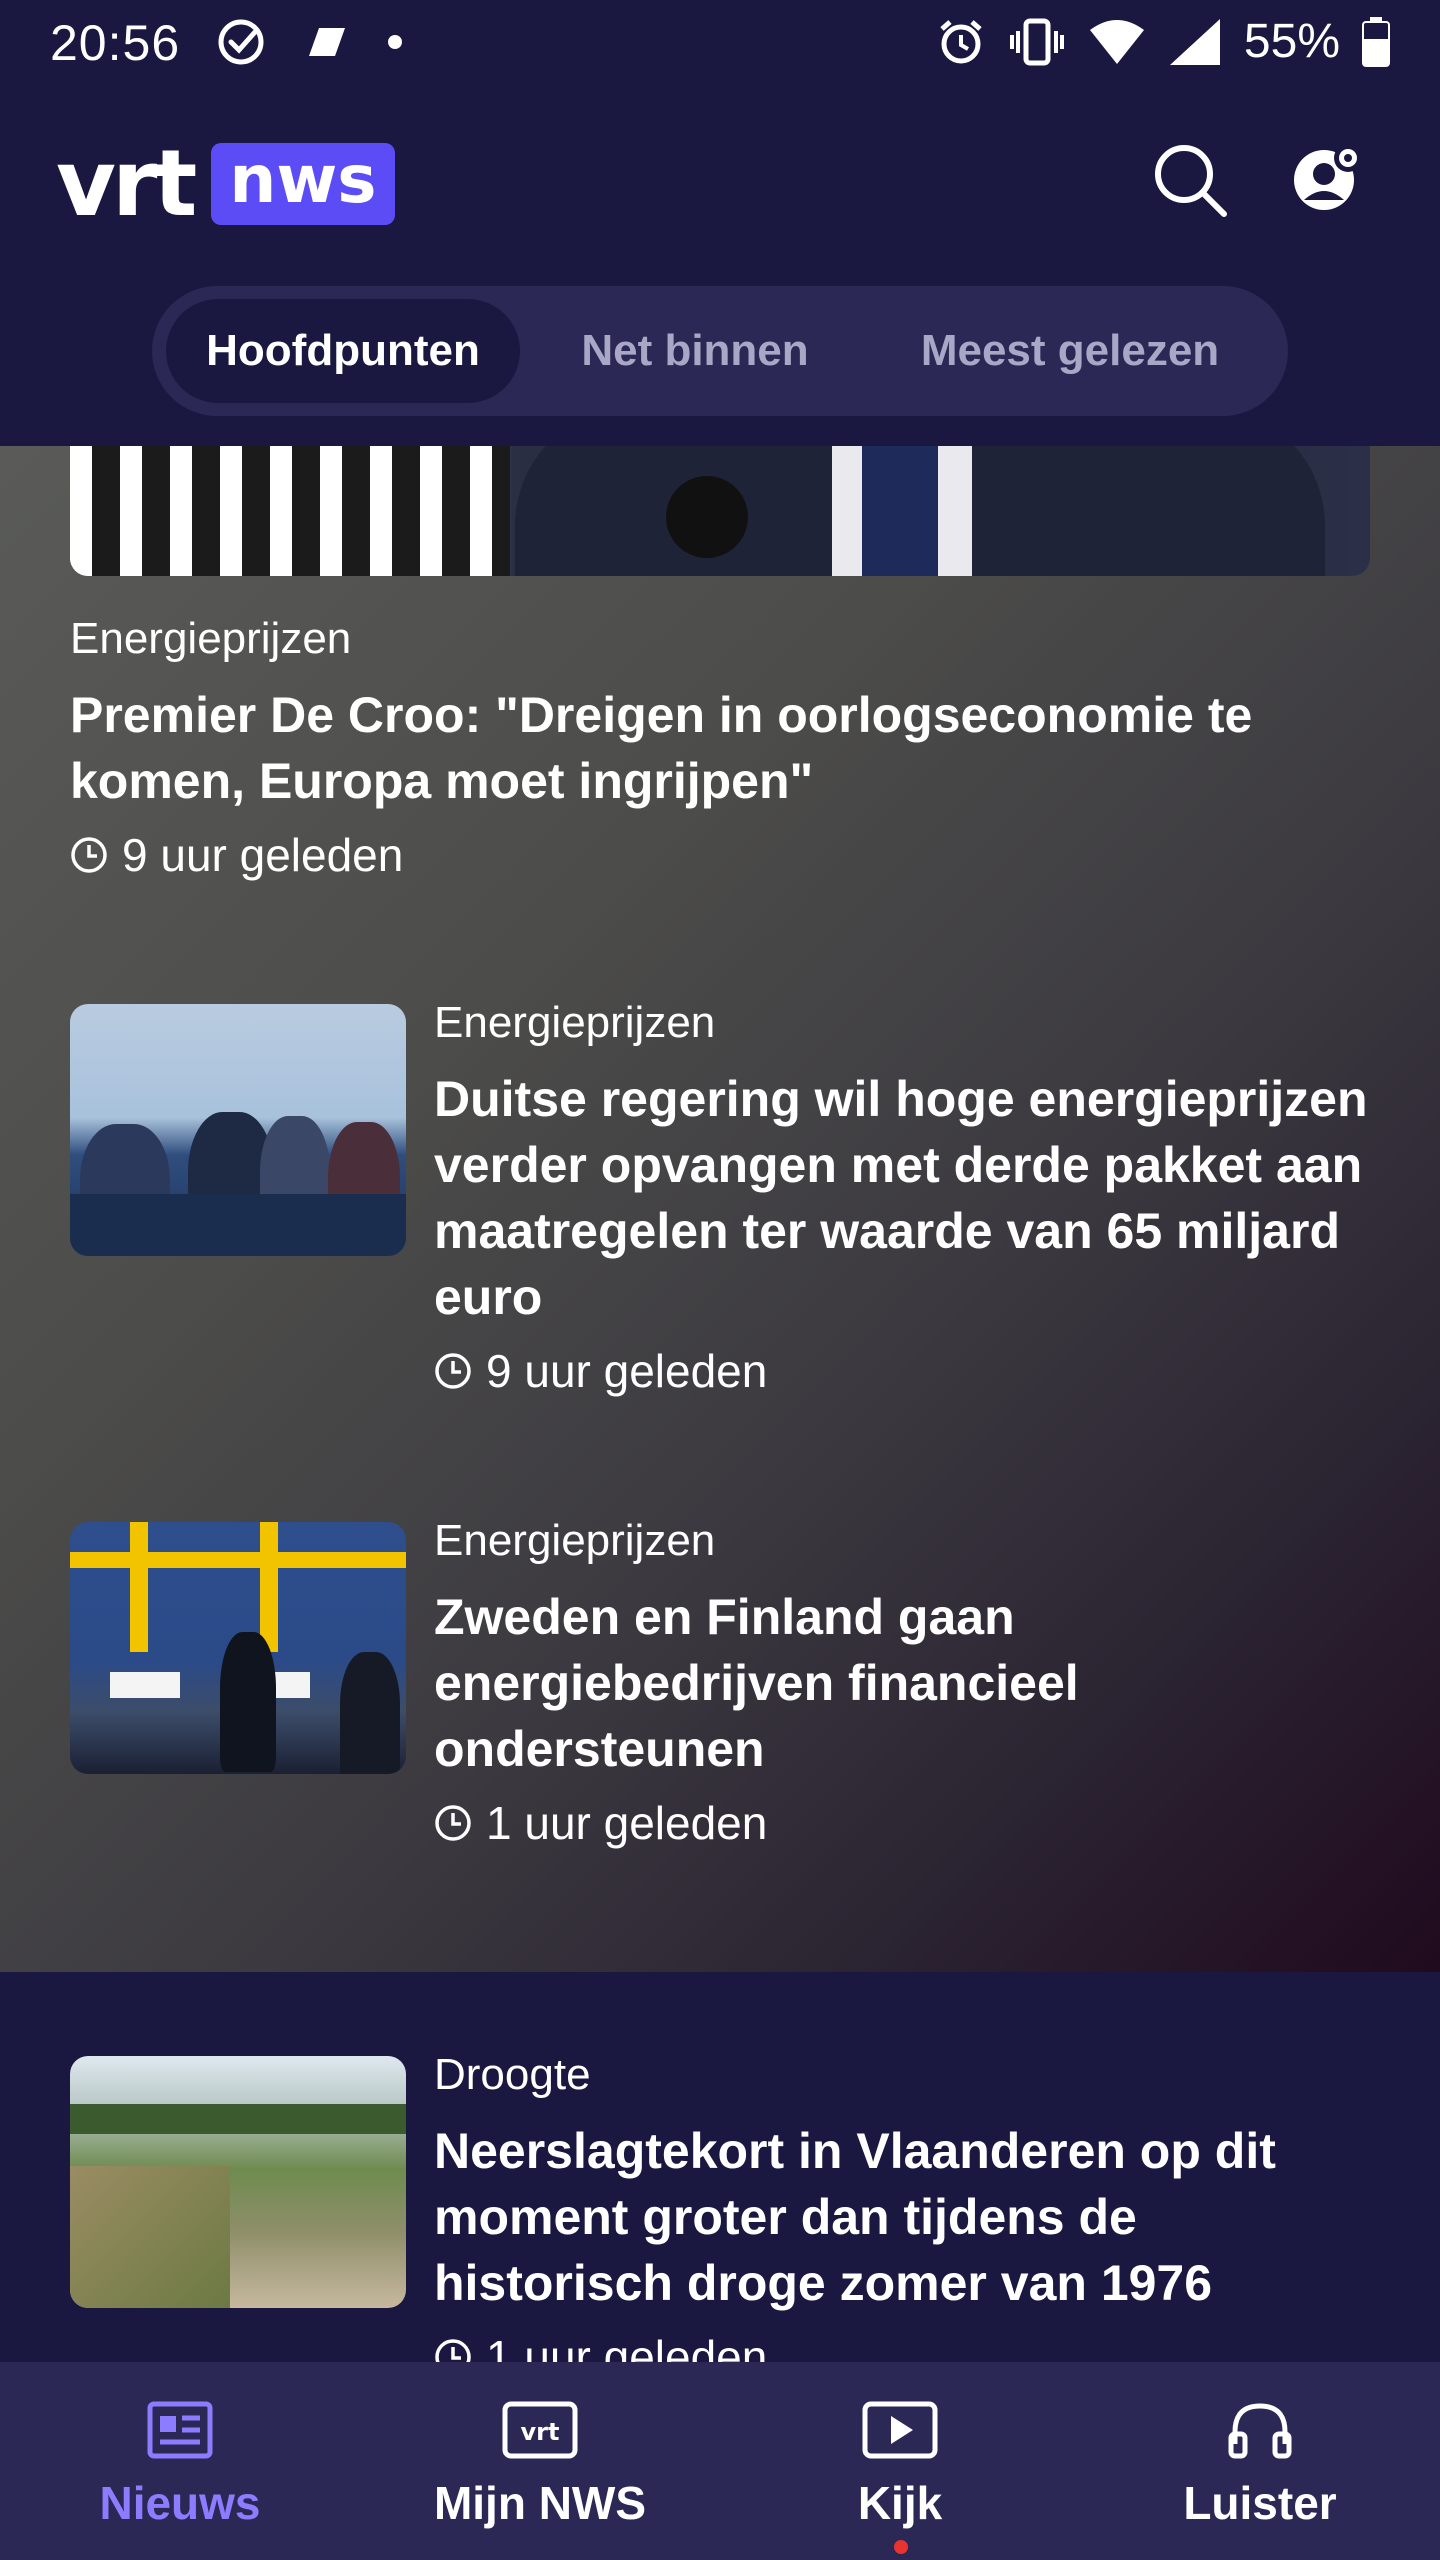  What do you see at coordinates (395, 42) in the screenshot?
I see `dot-icon` at bounding box center [395, 42].